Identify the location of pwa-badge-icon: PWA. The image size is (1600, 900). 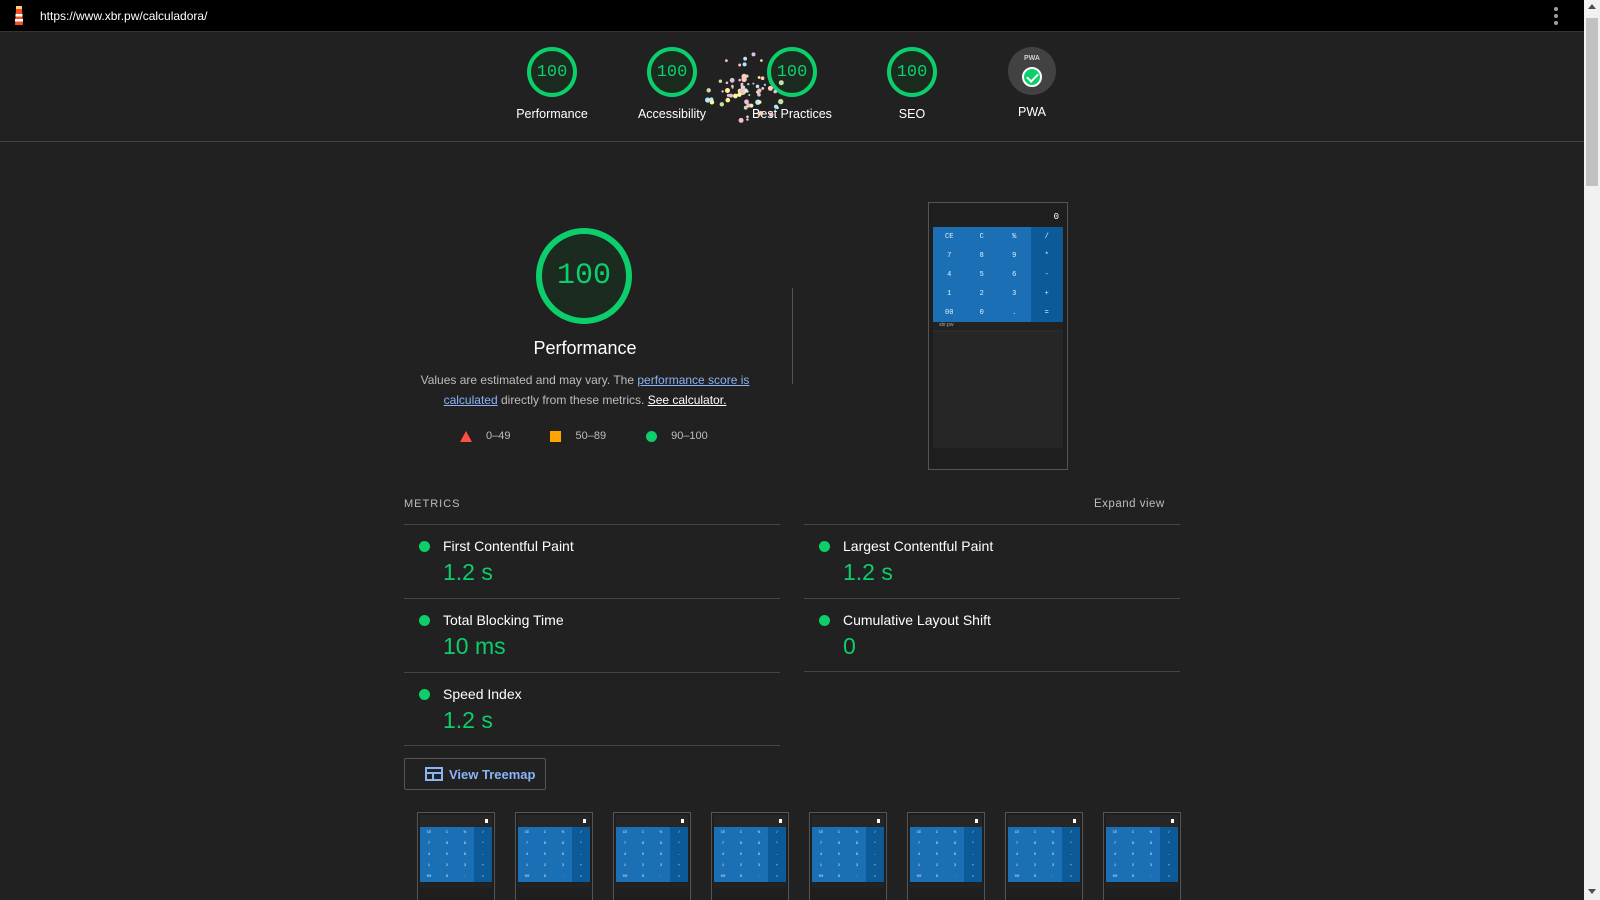
(1032, 71).